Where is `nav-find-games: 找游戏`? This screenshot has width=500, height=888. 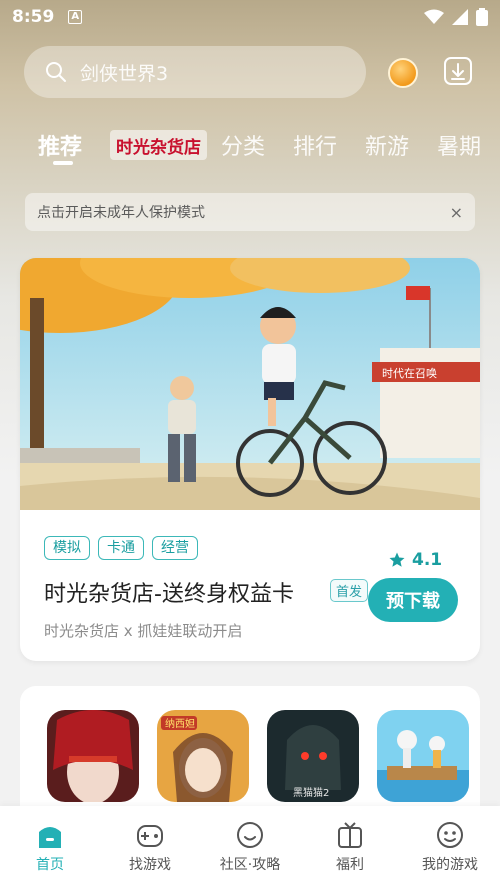
nav-find-games: 找游戏 is located at coordinates (150, 847).